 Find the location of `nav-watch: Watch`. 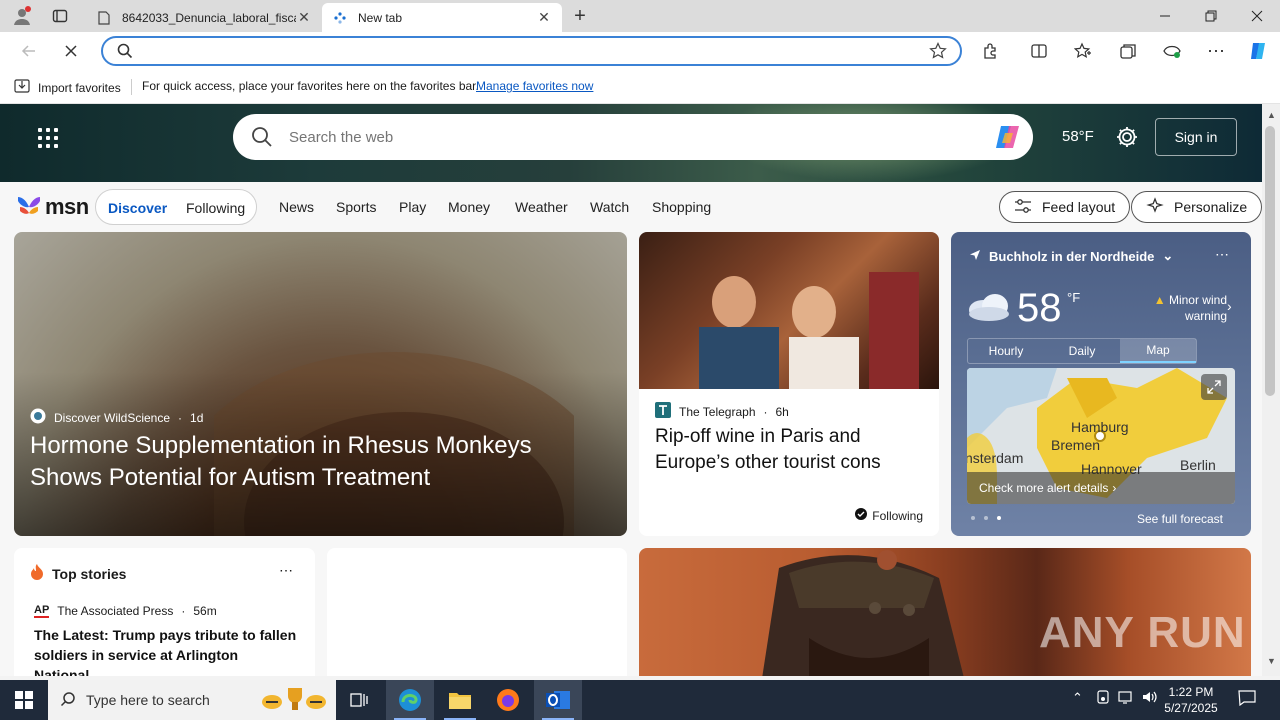

nav-watch: Watch is located at coordinates (609, 207).